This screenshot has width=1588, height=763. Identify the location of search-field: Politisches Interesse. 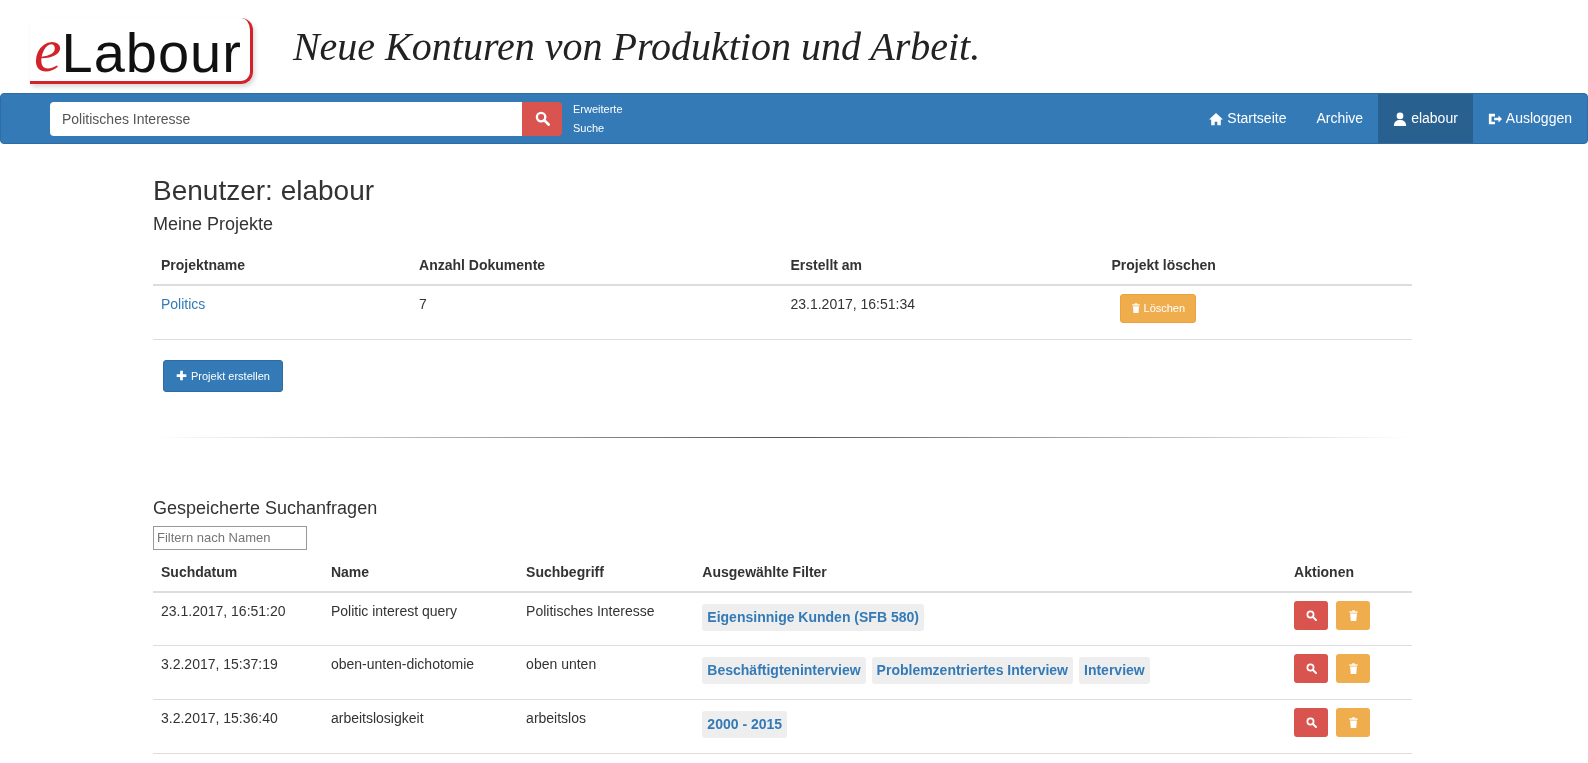
(286, 118).